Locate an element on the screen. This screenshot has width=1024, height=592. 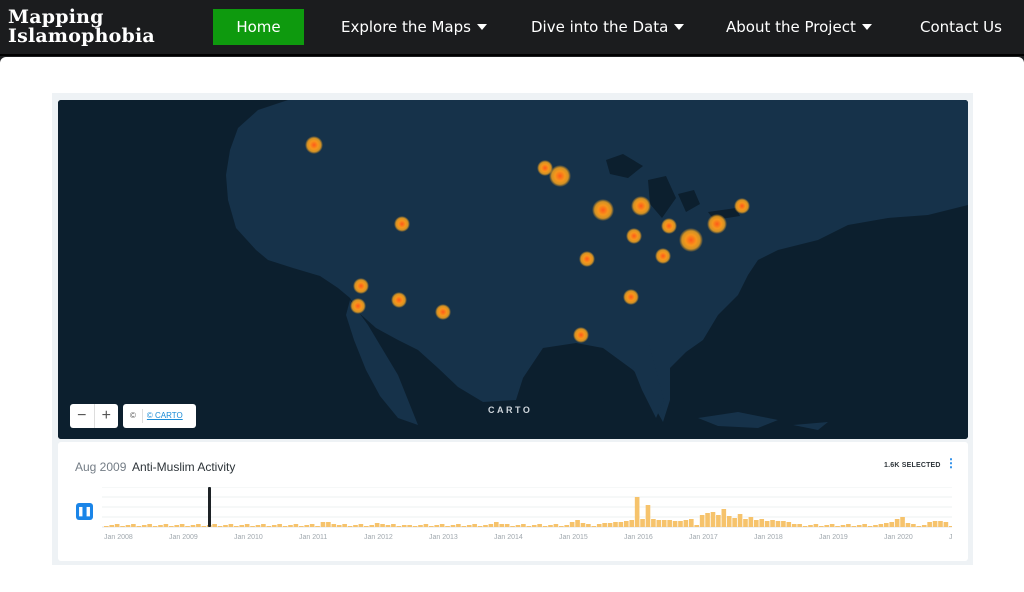
caret-down-icon is located at coordinates (866, 26).